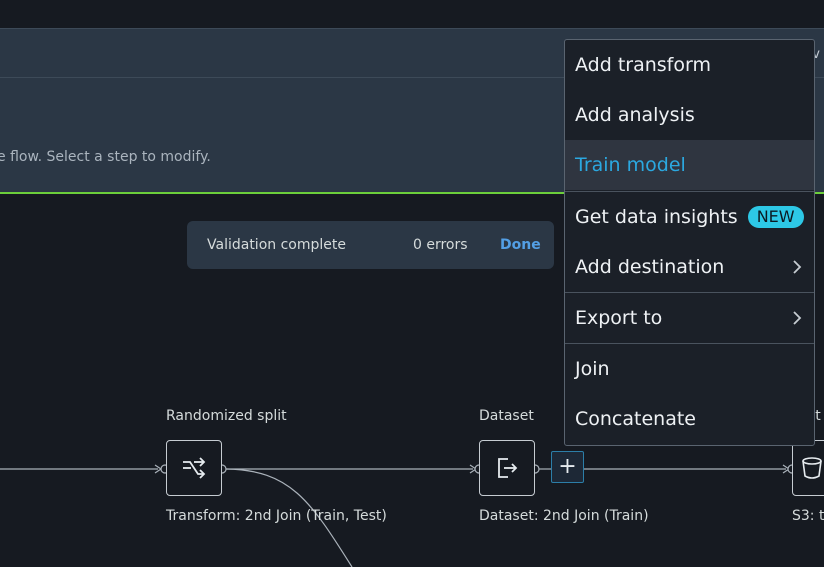 This screenshot has height=567, width=824. I want to click on dataset-node-subtitle: Dataset: 2nd Join (Train), so click(564, 516).